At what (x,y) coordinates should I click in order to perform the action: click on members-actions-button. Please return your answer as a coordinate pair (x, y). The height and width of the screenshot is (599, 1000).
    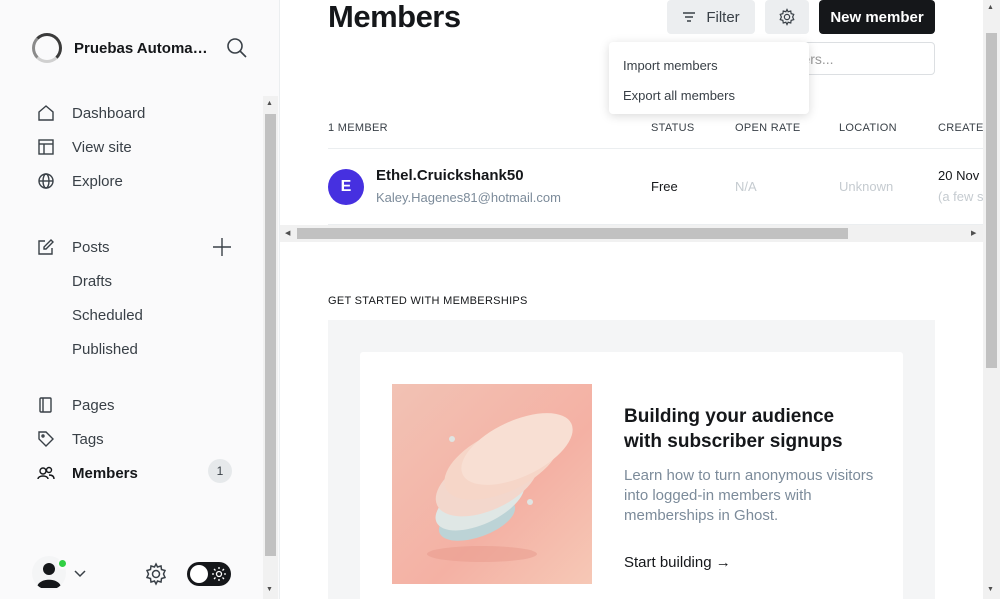
    Looking at the image, I should click on (787, 17).